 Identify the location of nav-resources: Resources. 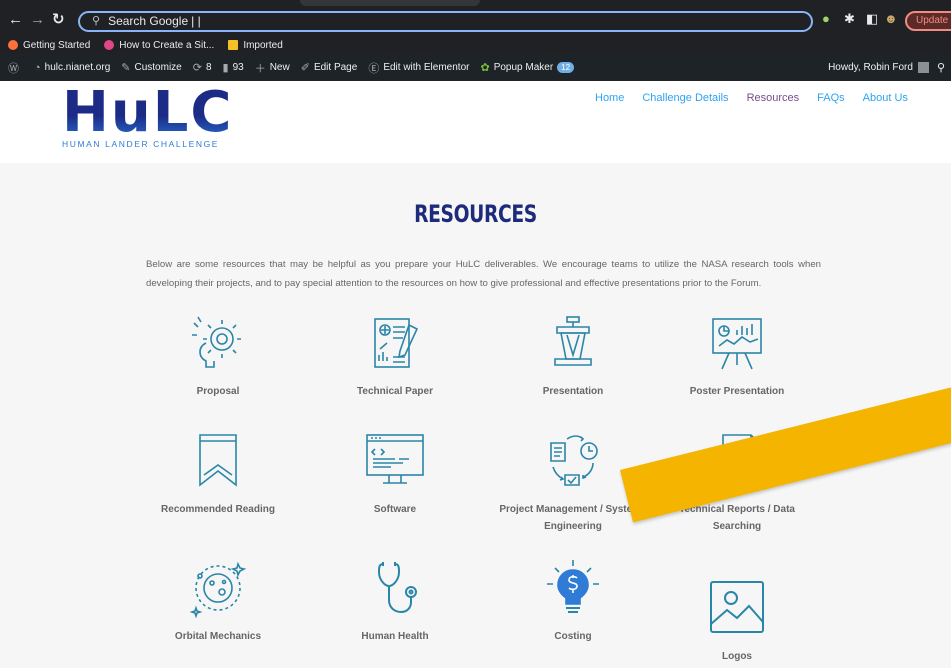
(773, 98).